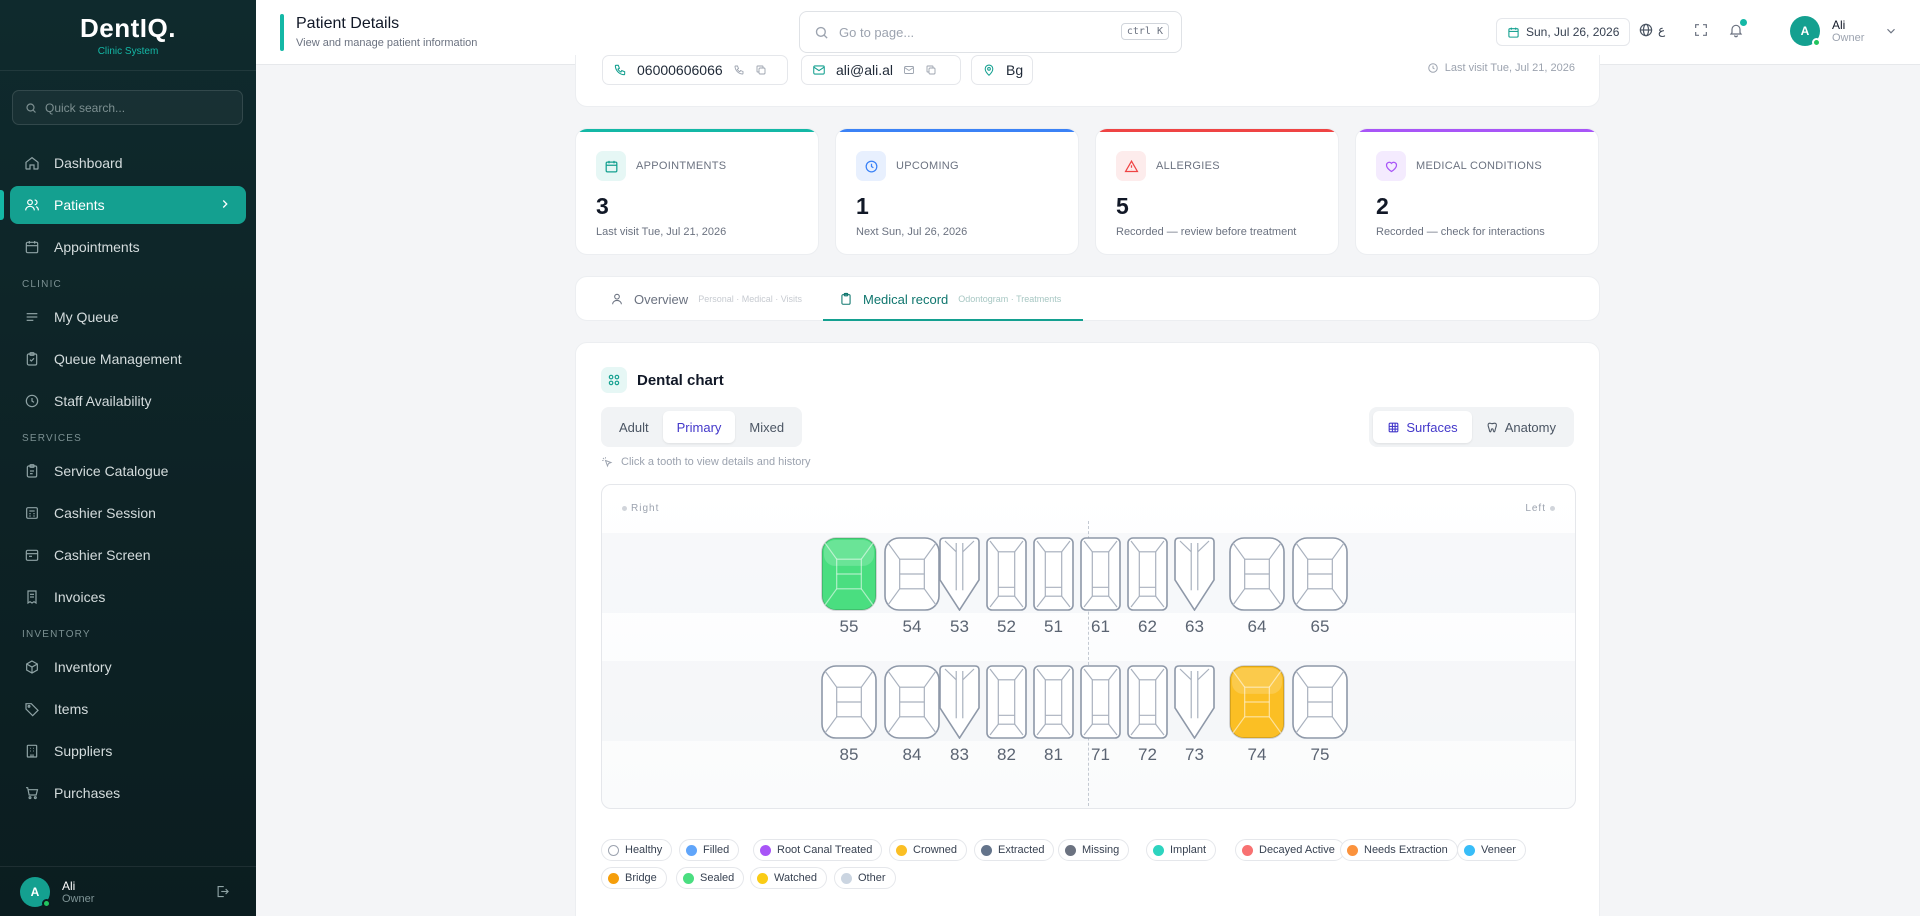 The width and height of the screenshot is (1920, 916). I want to click on sidebar-item-service-catalogue: Service Catalogue, so click(128, 471).